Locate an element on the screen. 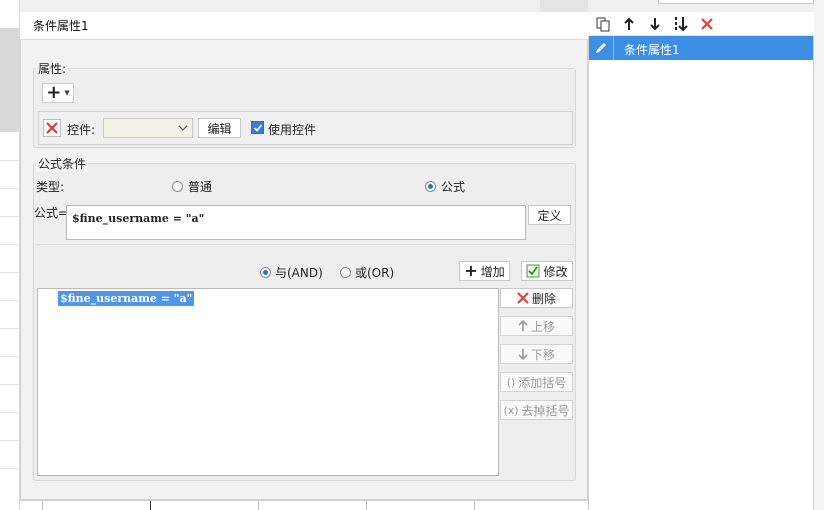  copy-icon is located at coordinates (603, 24).